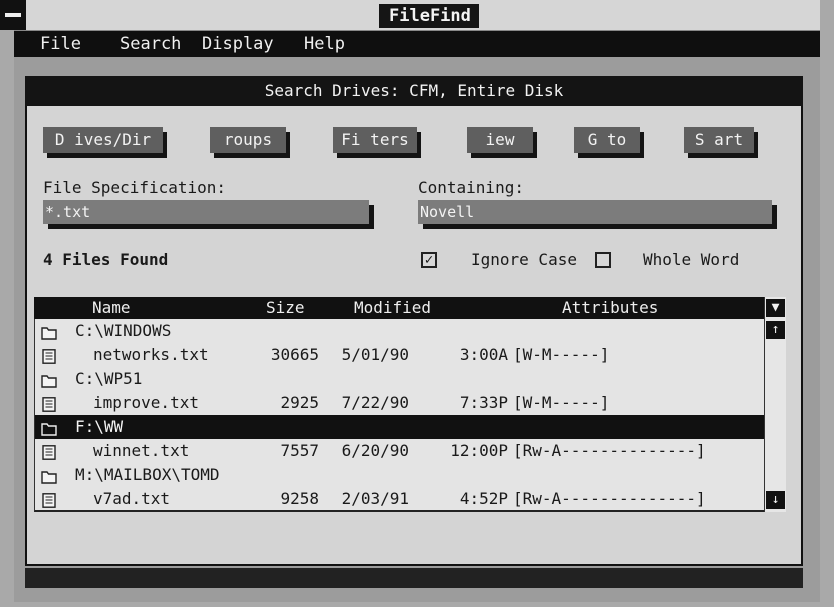 The height and width of the screenshot is (607, 834). I want to click on dialog-title: Search Drives: CFM, Entire Disk, so click(414, 91).